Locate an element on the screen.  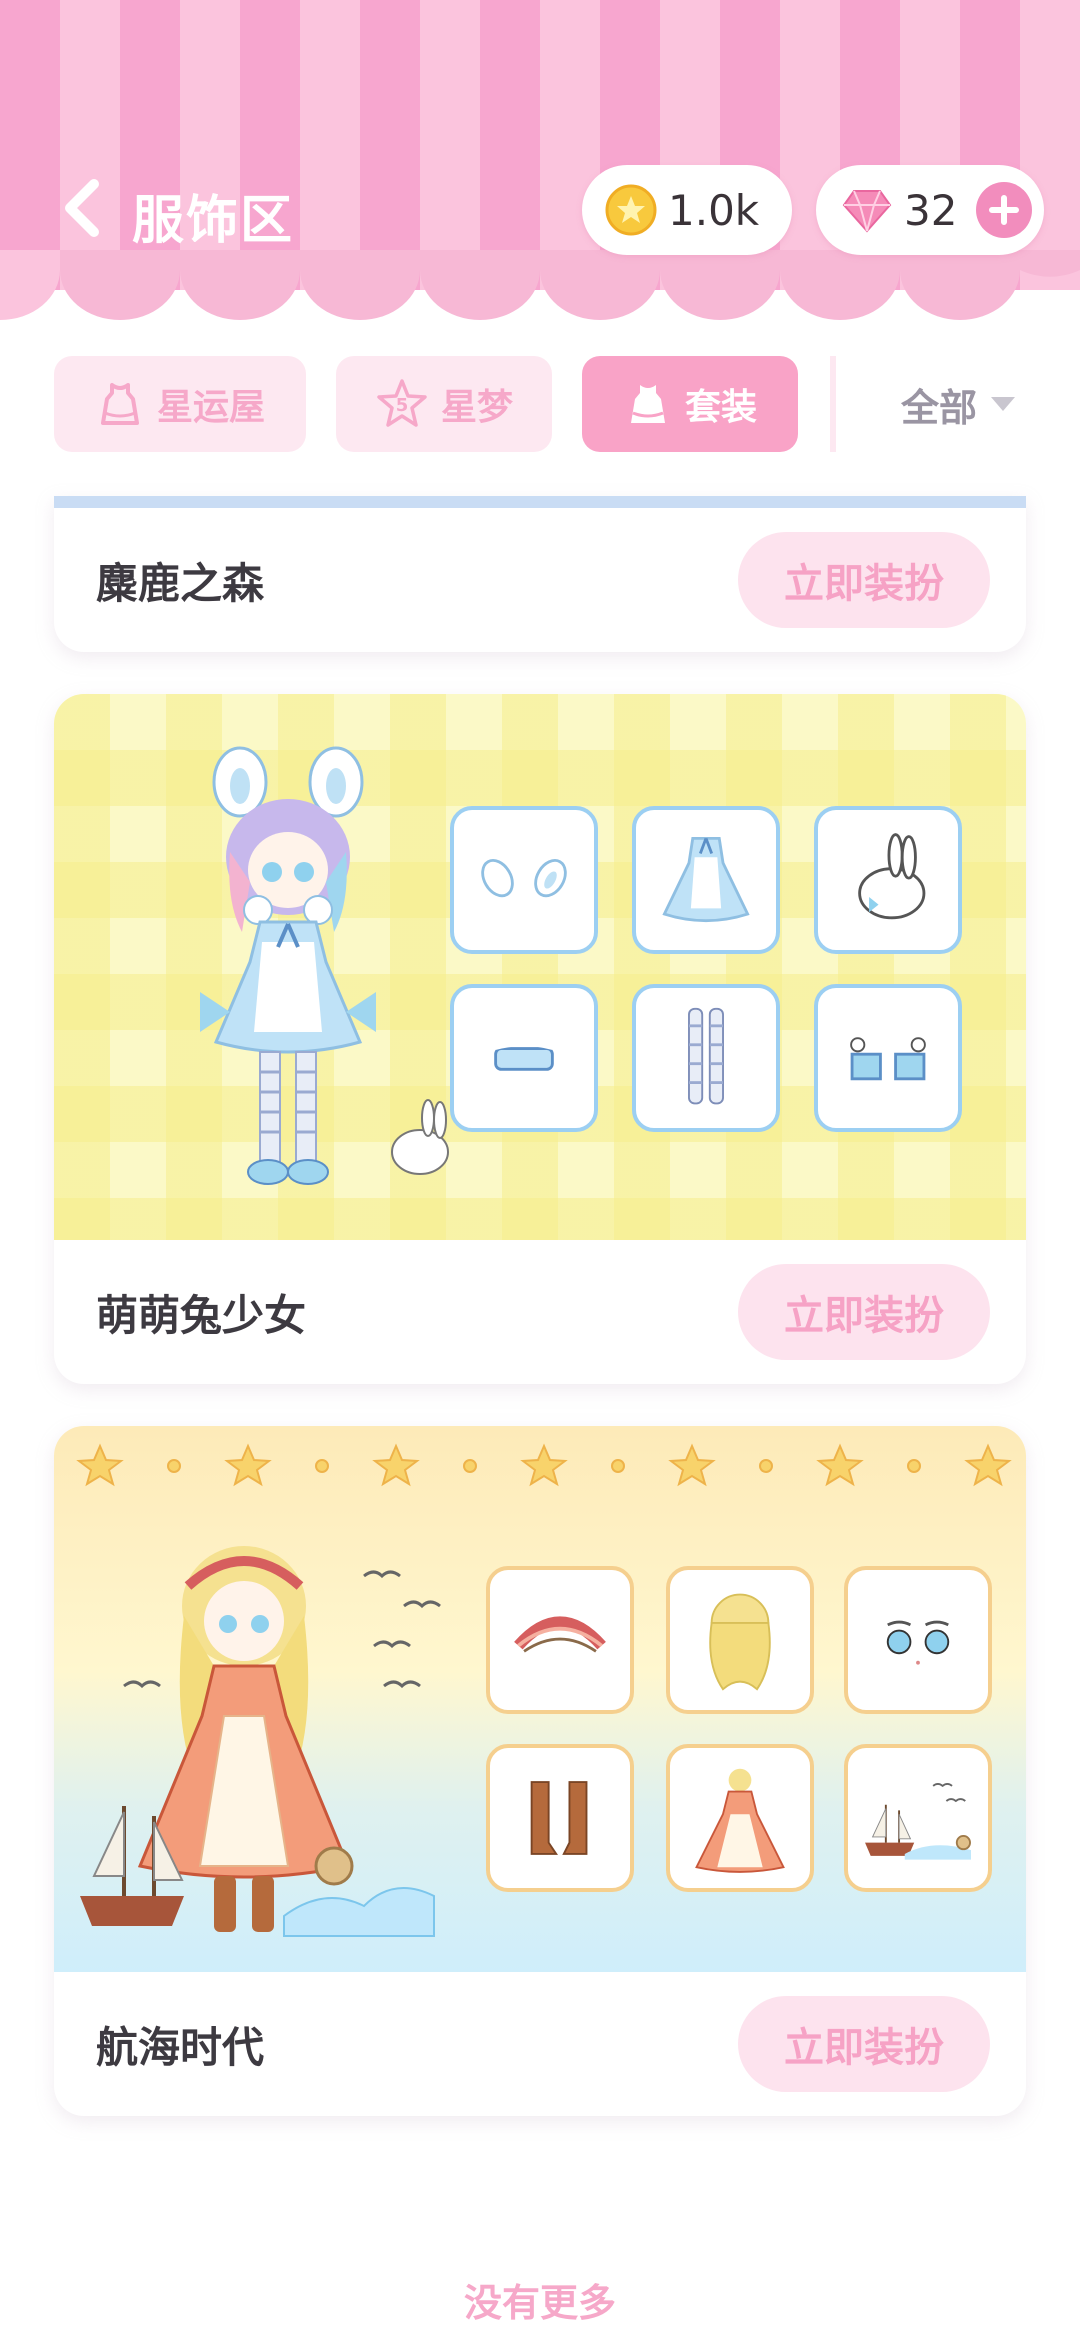
item-boots is located at coordinates (560, 1818).